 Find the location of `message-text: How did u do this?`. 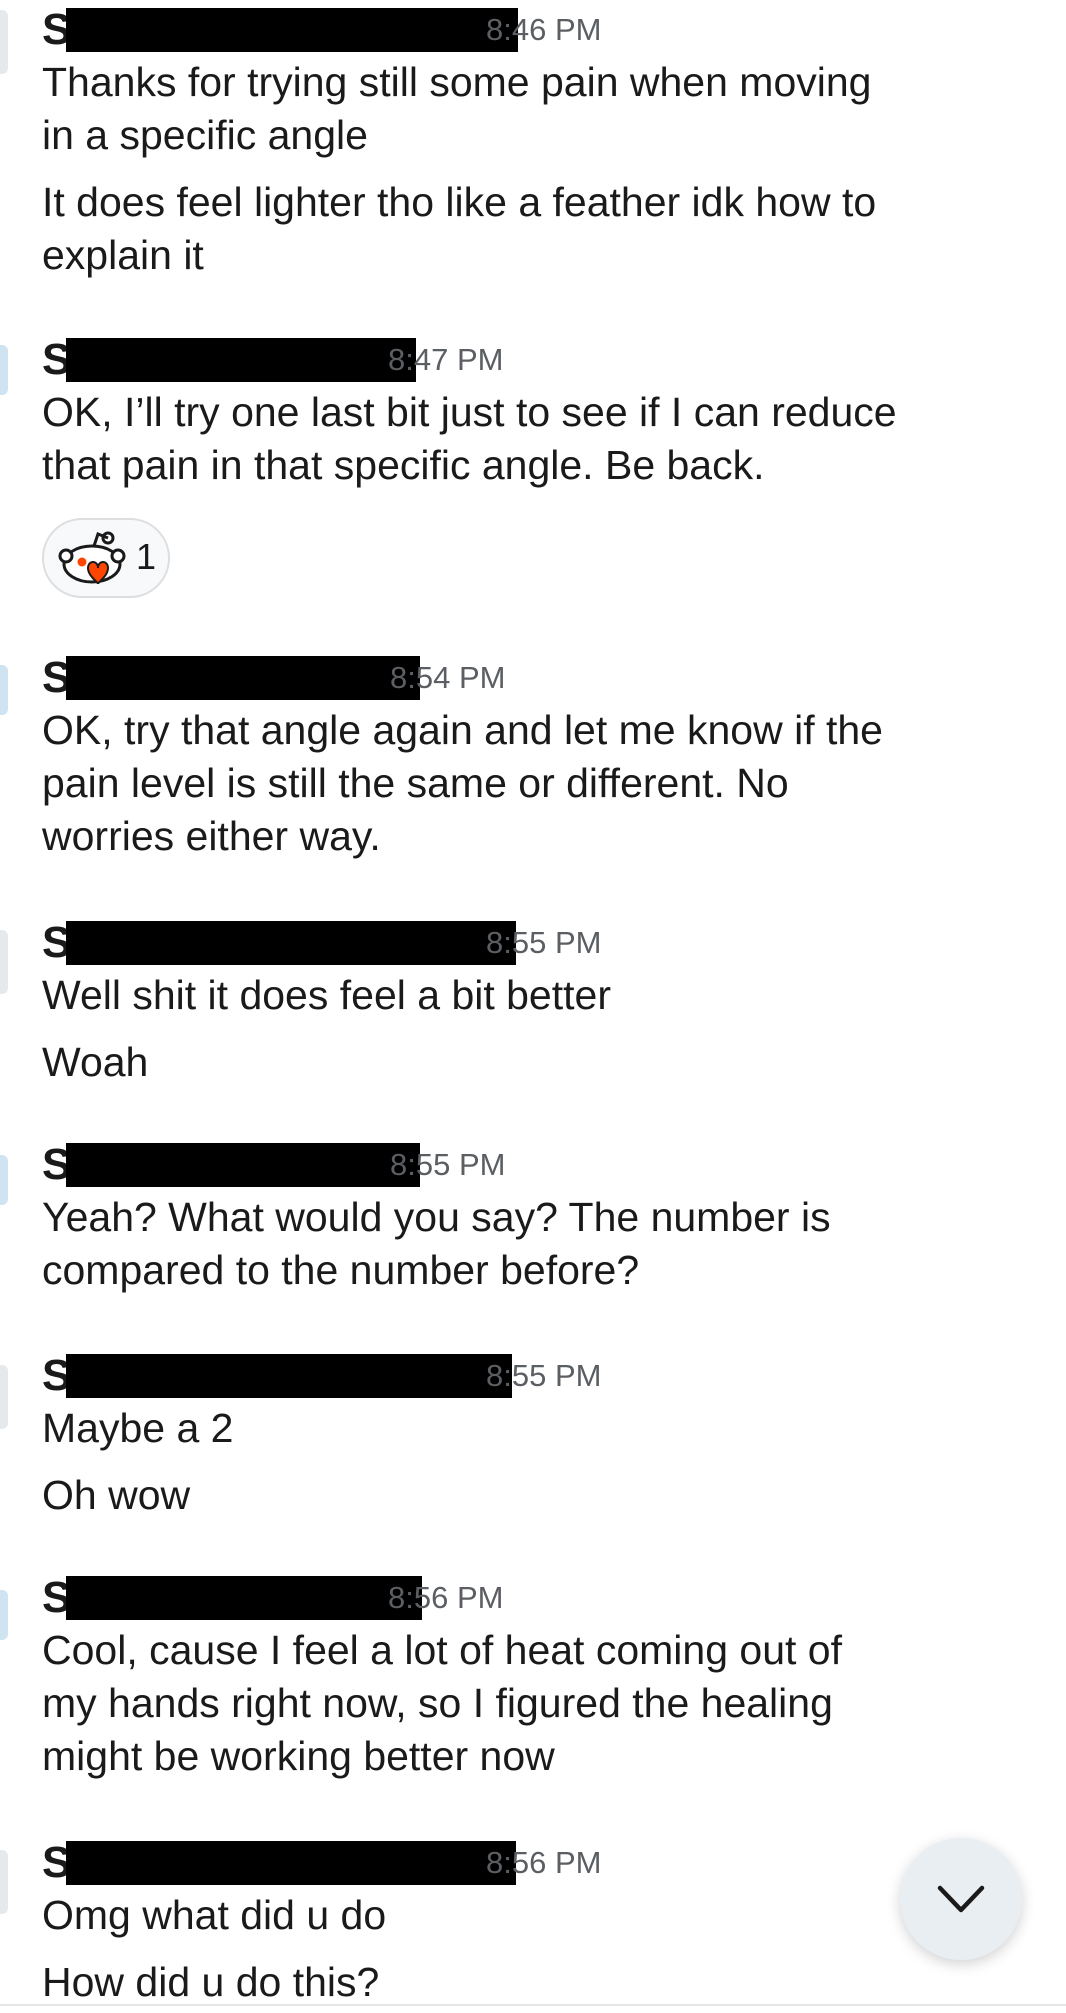

message-text: How did u do this? is located at coordinates (211, 1982).